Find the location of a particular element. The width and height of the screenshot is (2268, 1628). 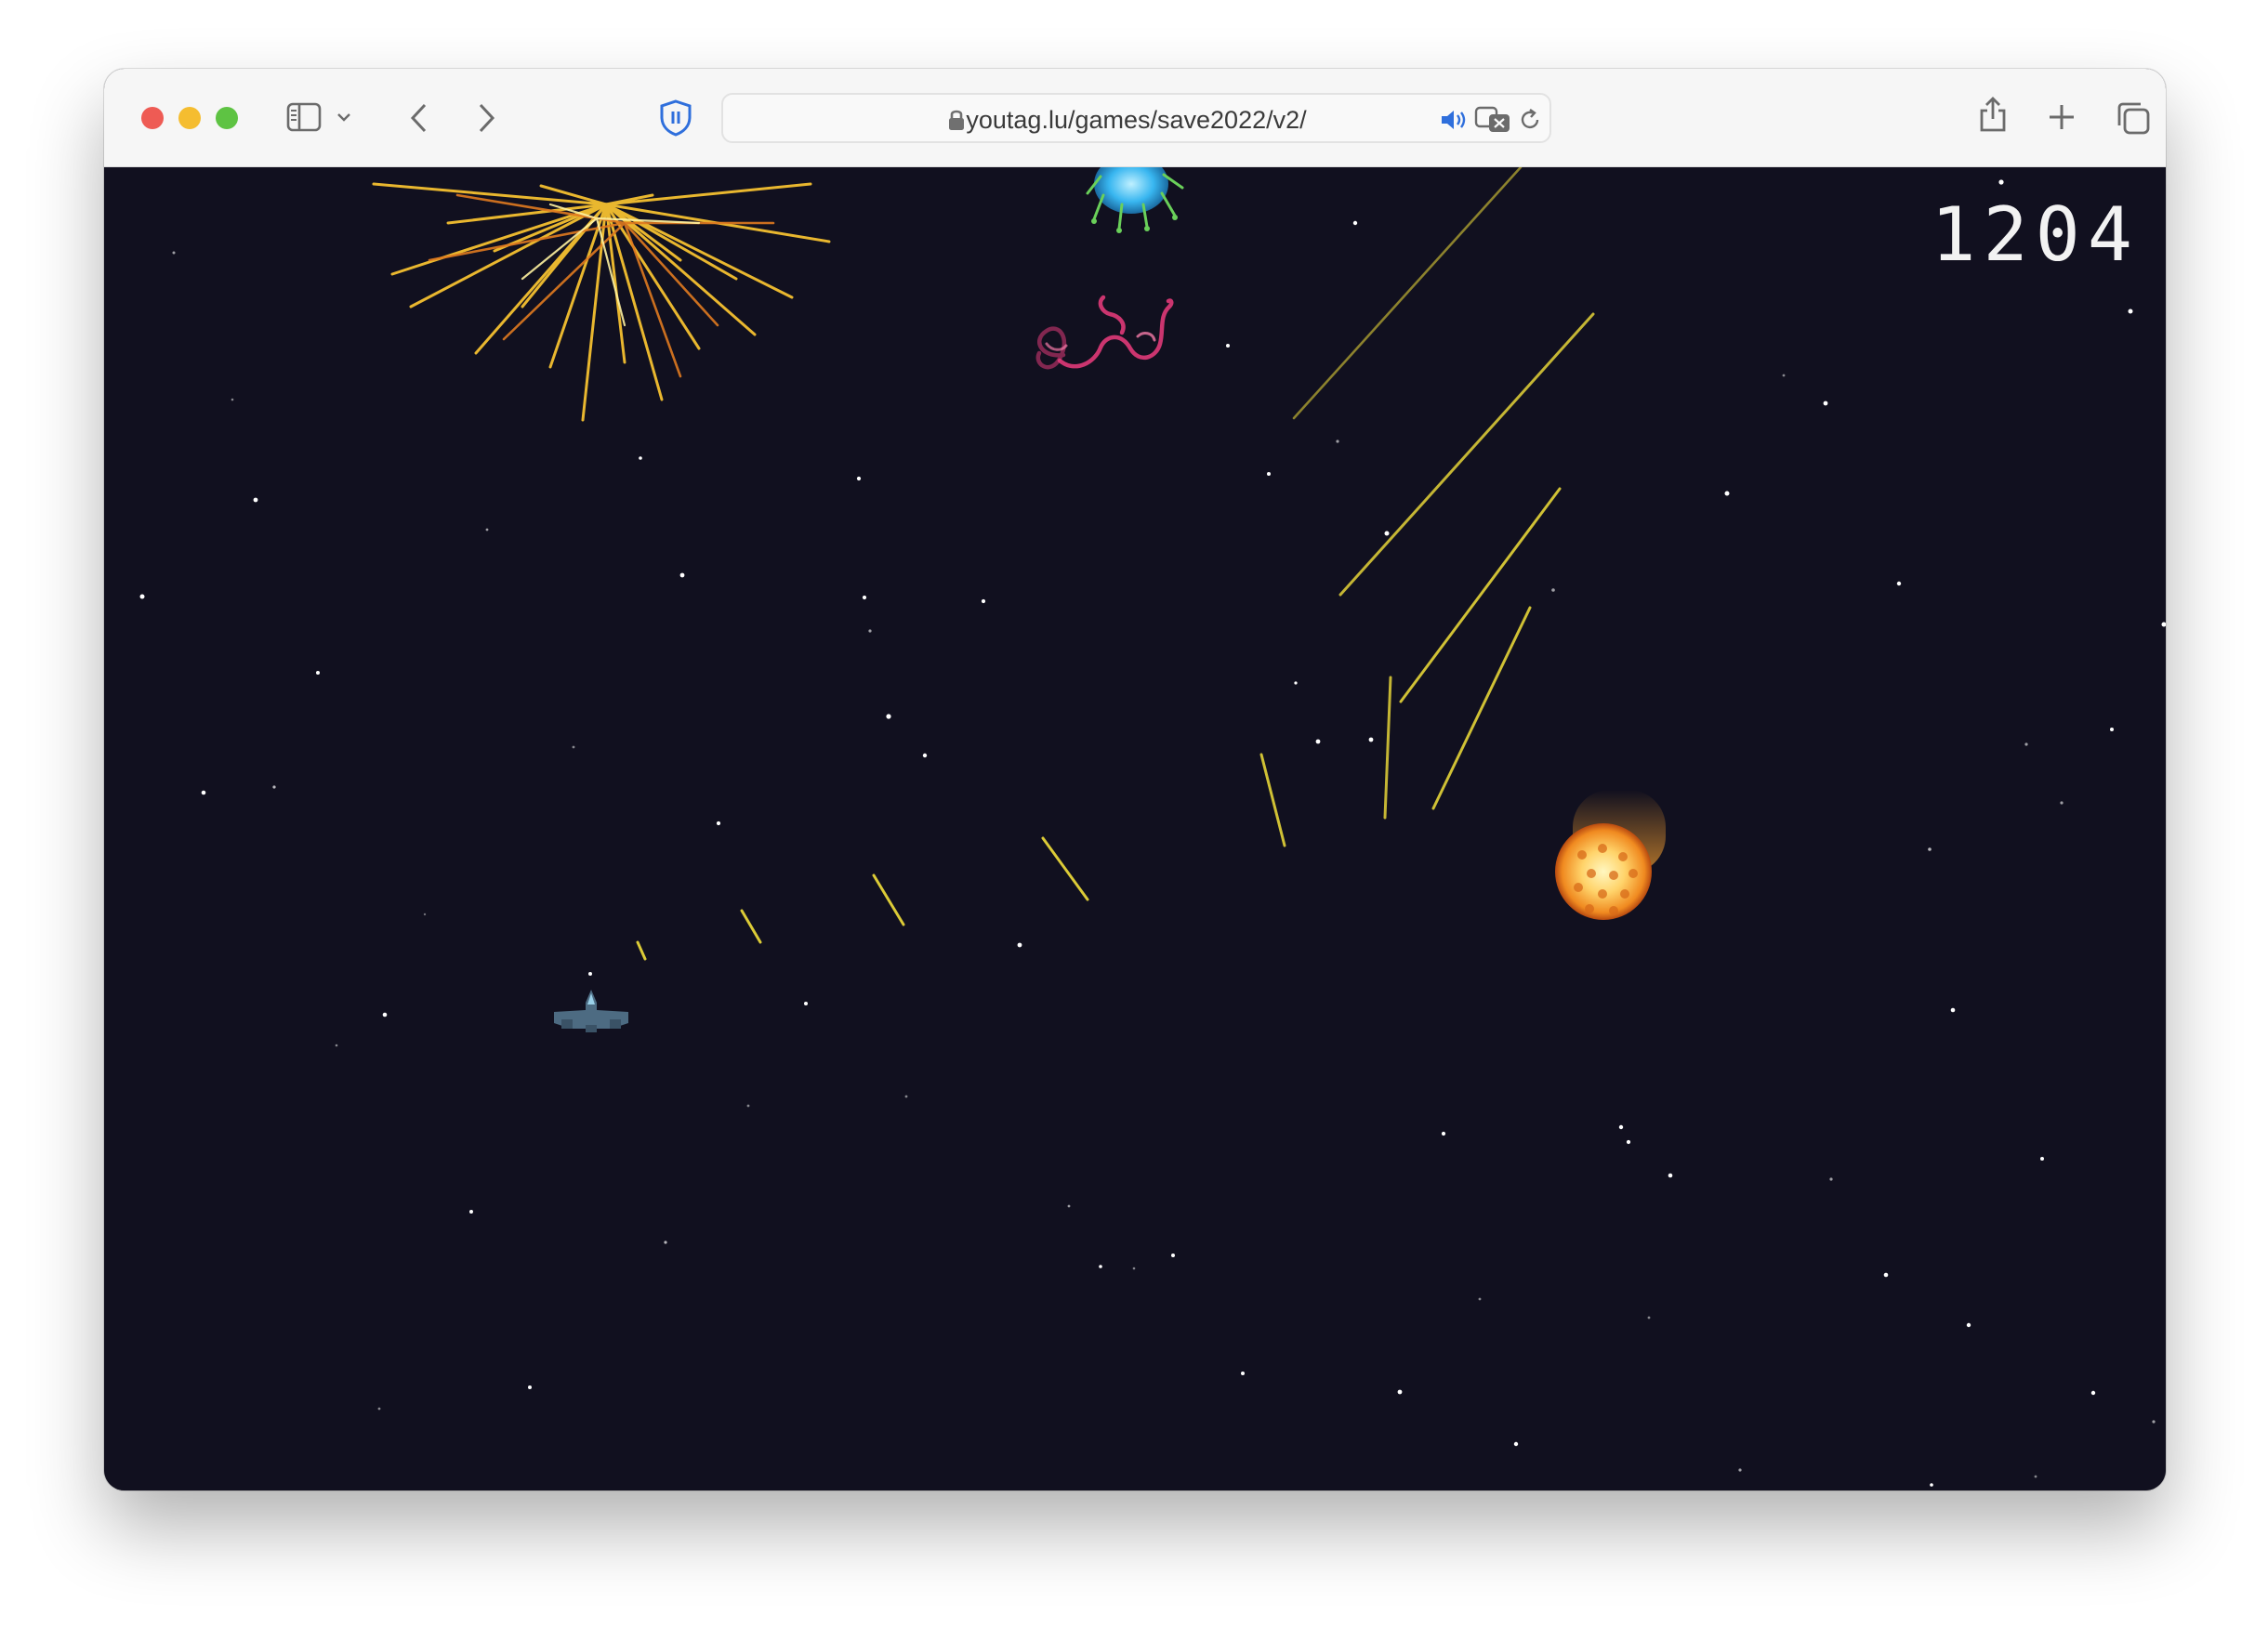

translate-icon is located at coordinates (1492, 122).